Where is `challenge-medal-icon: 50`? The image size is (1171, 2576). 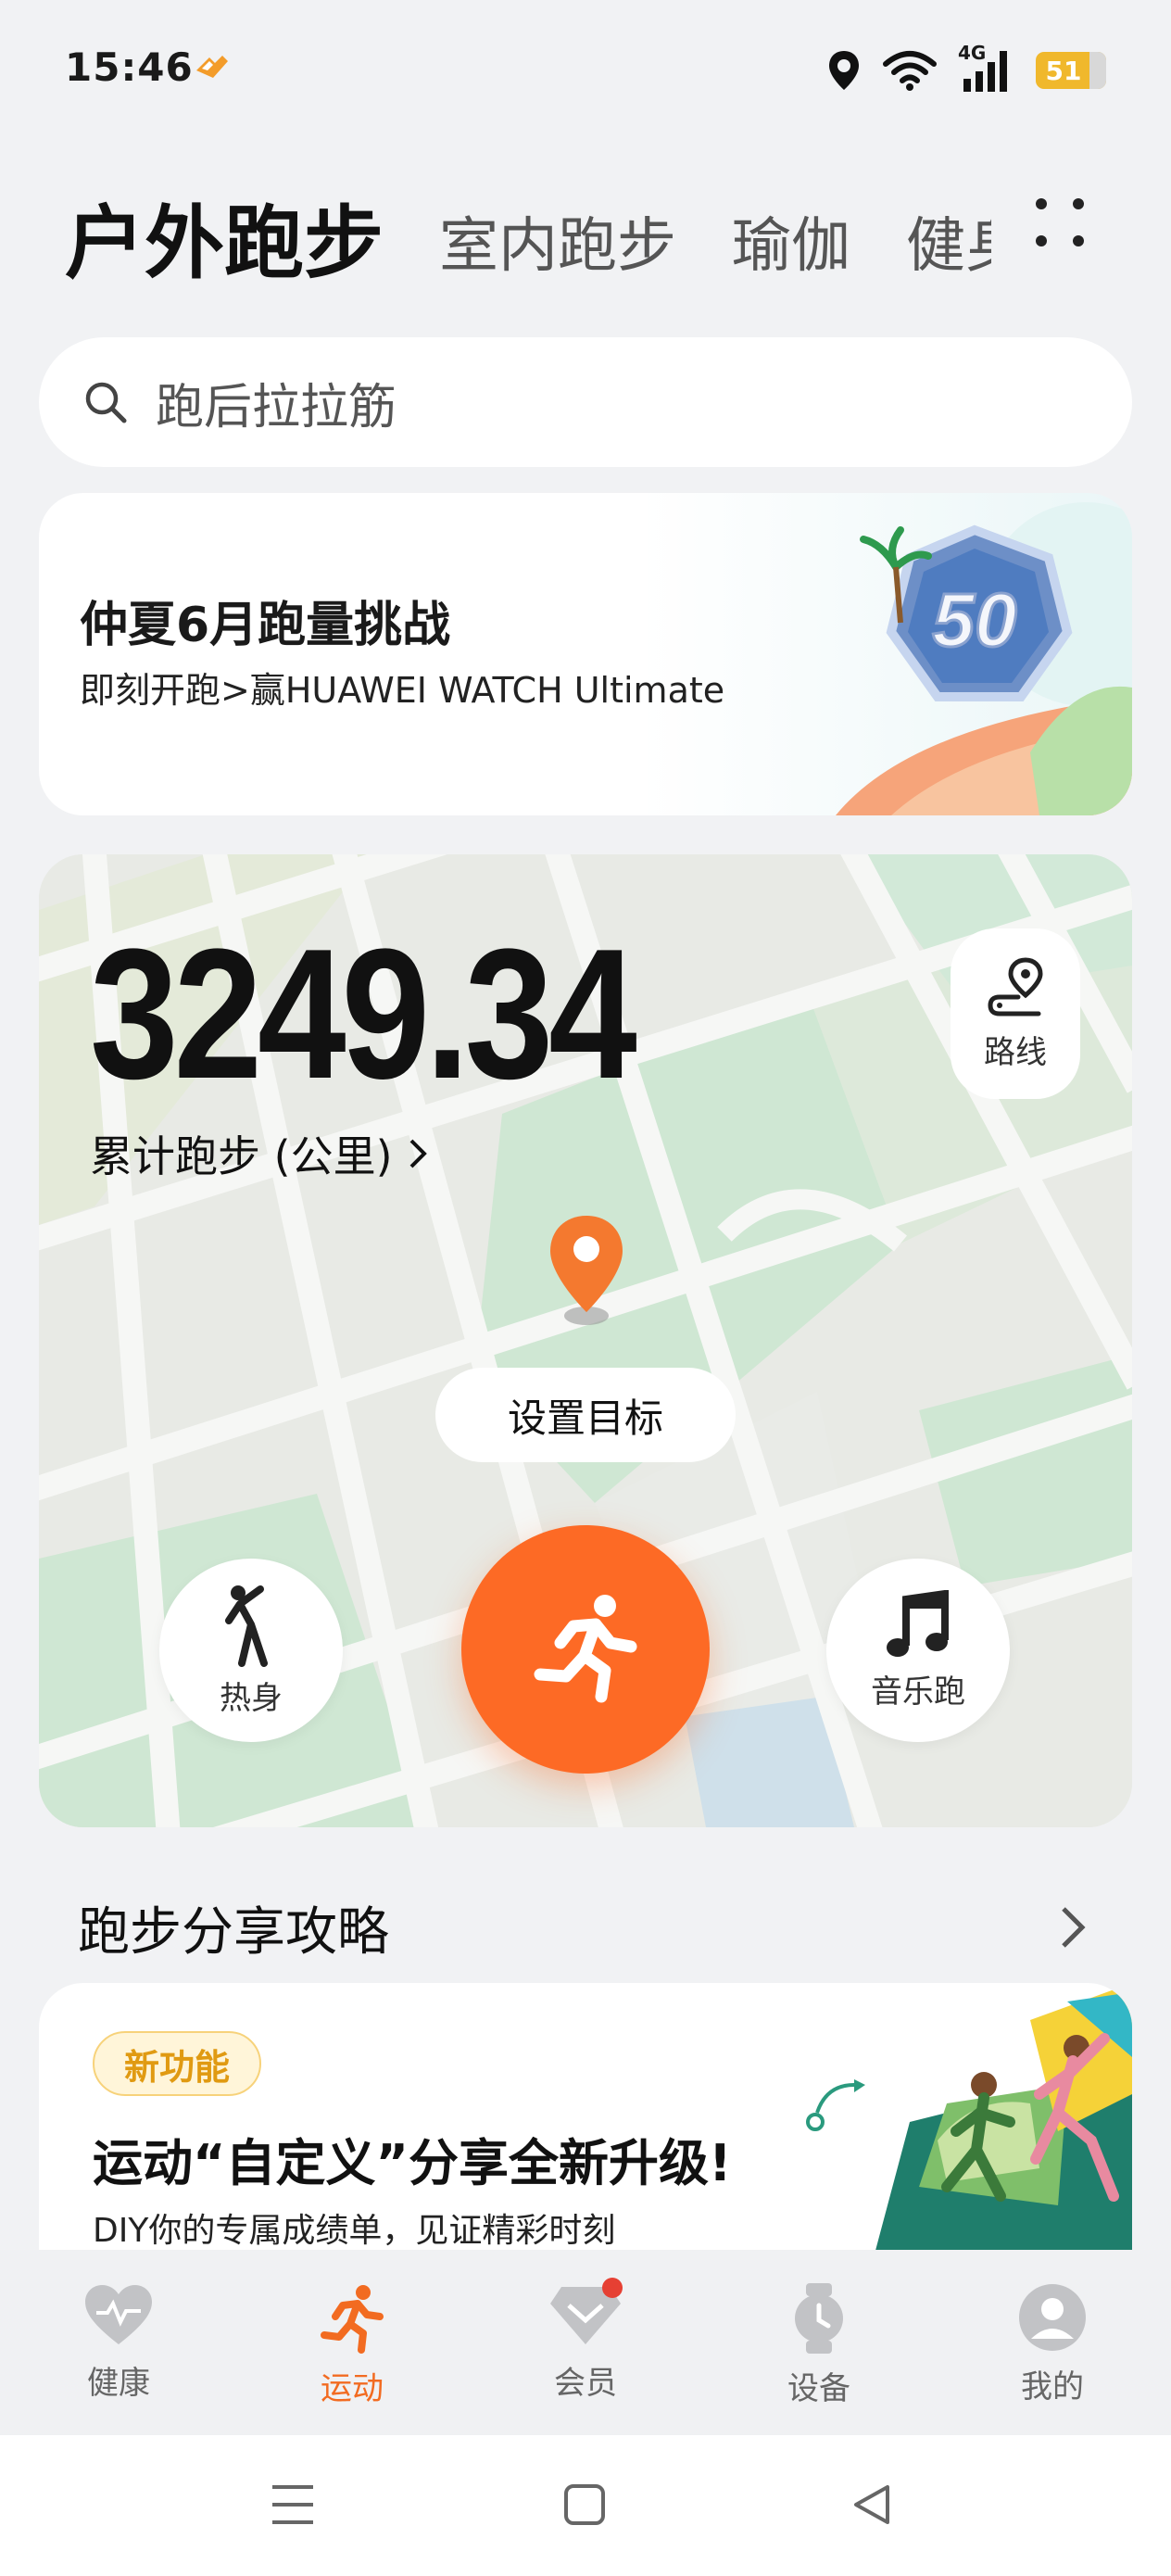 challenge-medal-icon: 50 is located at coordinates (984, 658).